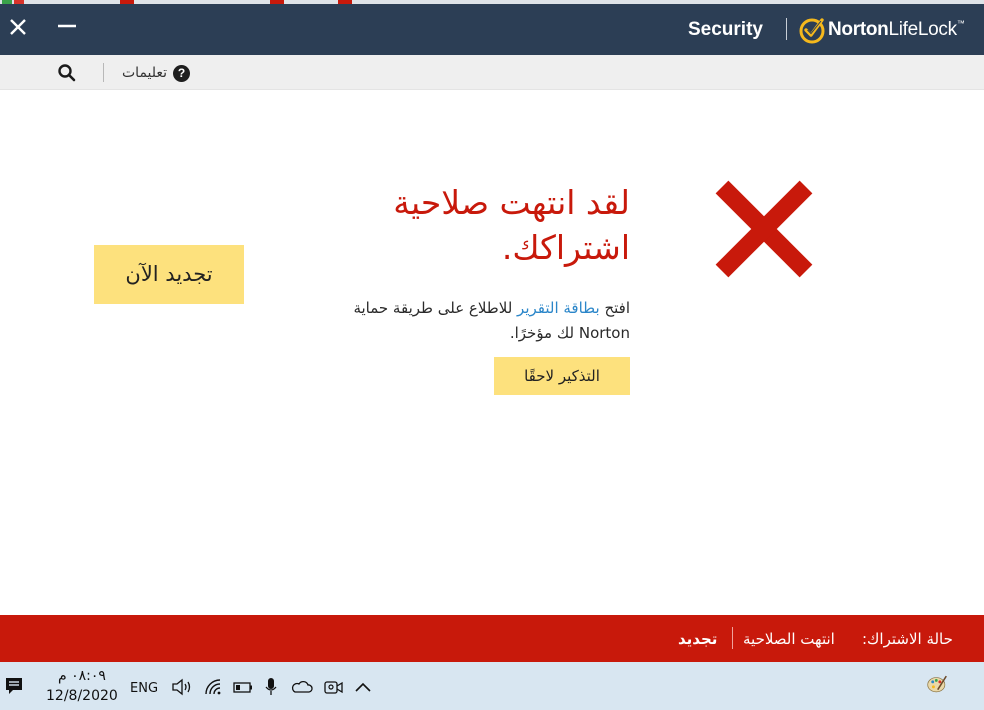 This screenshot has width=984, height=710. I want to click on notification-icon, so click(14, 686).